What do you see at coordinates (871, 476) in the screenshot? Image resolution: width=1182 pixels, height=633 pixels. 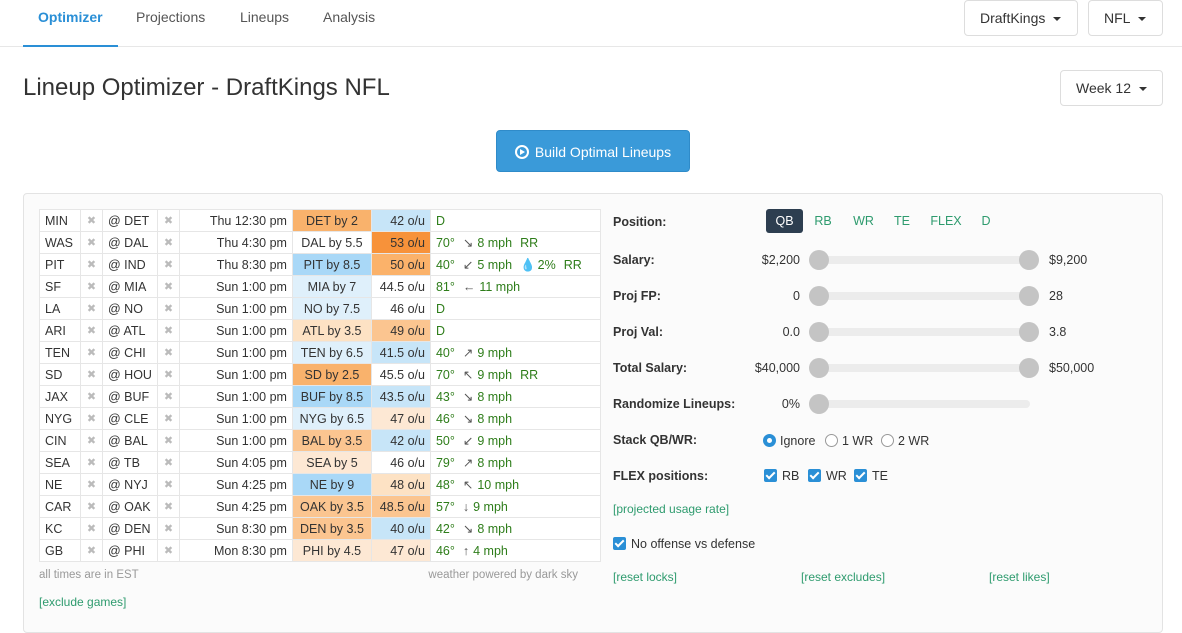 I see `flex-te-checkbox: TE` at bounding box center [871, 476].